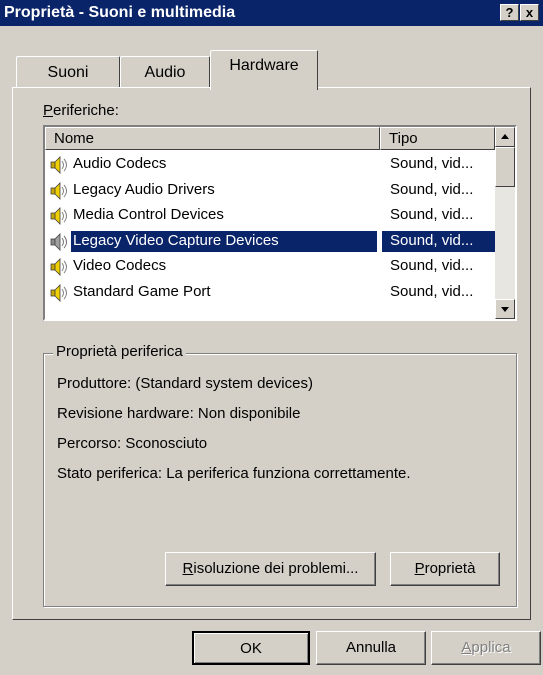 The height and width of the screenshot is (675, 543). What do you see at coordinates (142, 291) in the screenshot?
I see `device-name: Standard Game Port` at bounding box center [142, 291].